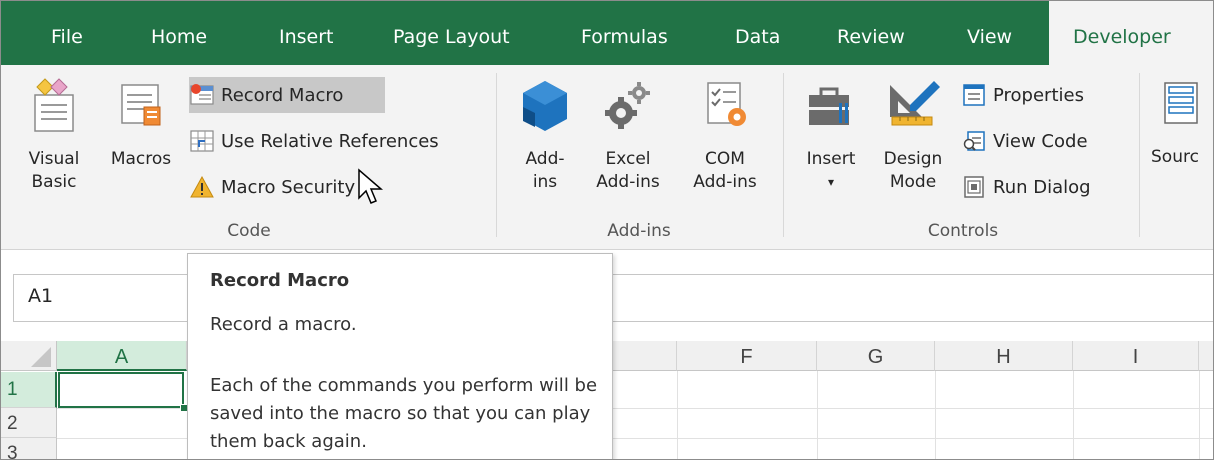 This screenshot has height=460, width=1214. I want to click on tab-insert: Insert, so click(306, 33).